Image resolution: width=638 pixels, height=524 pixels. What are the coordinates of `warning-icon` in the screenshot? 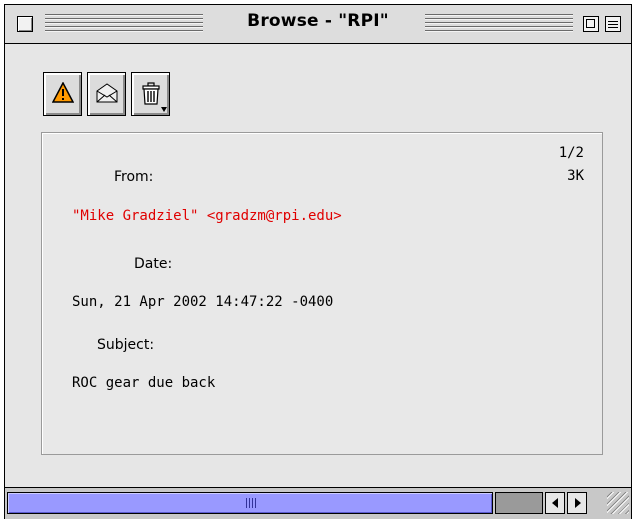 It's located at (63, 92).